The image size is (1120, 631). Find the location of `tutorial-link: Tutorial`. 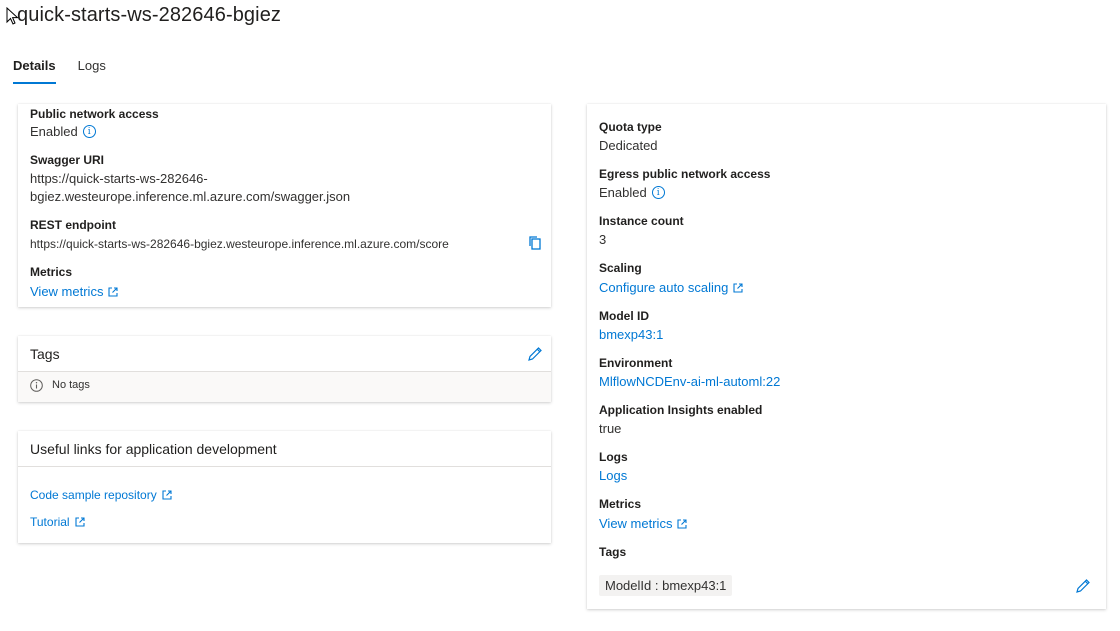

tutorial-link: Tutorial is located at coordinates (57, 522).